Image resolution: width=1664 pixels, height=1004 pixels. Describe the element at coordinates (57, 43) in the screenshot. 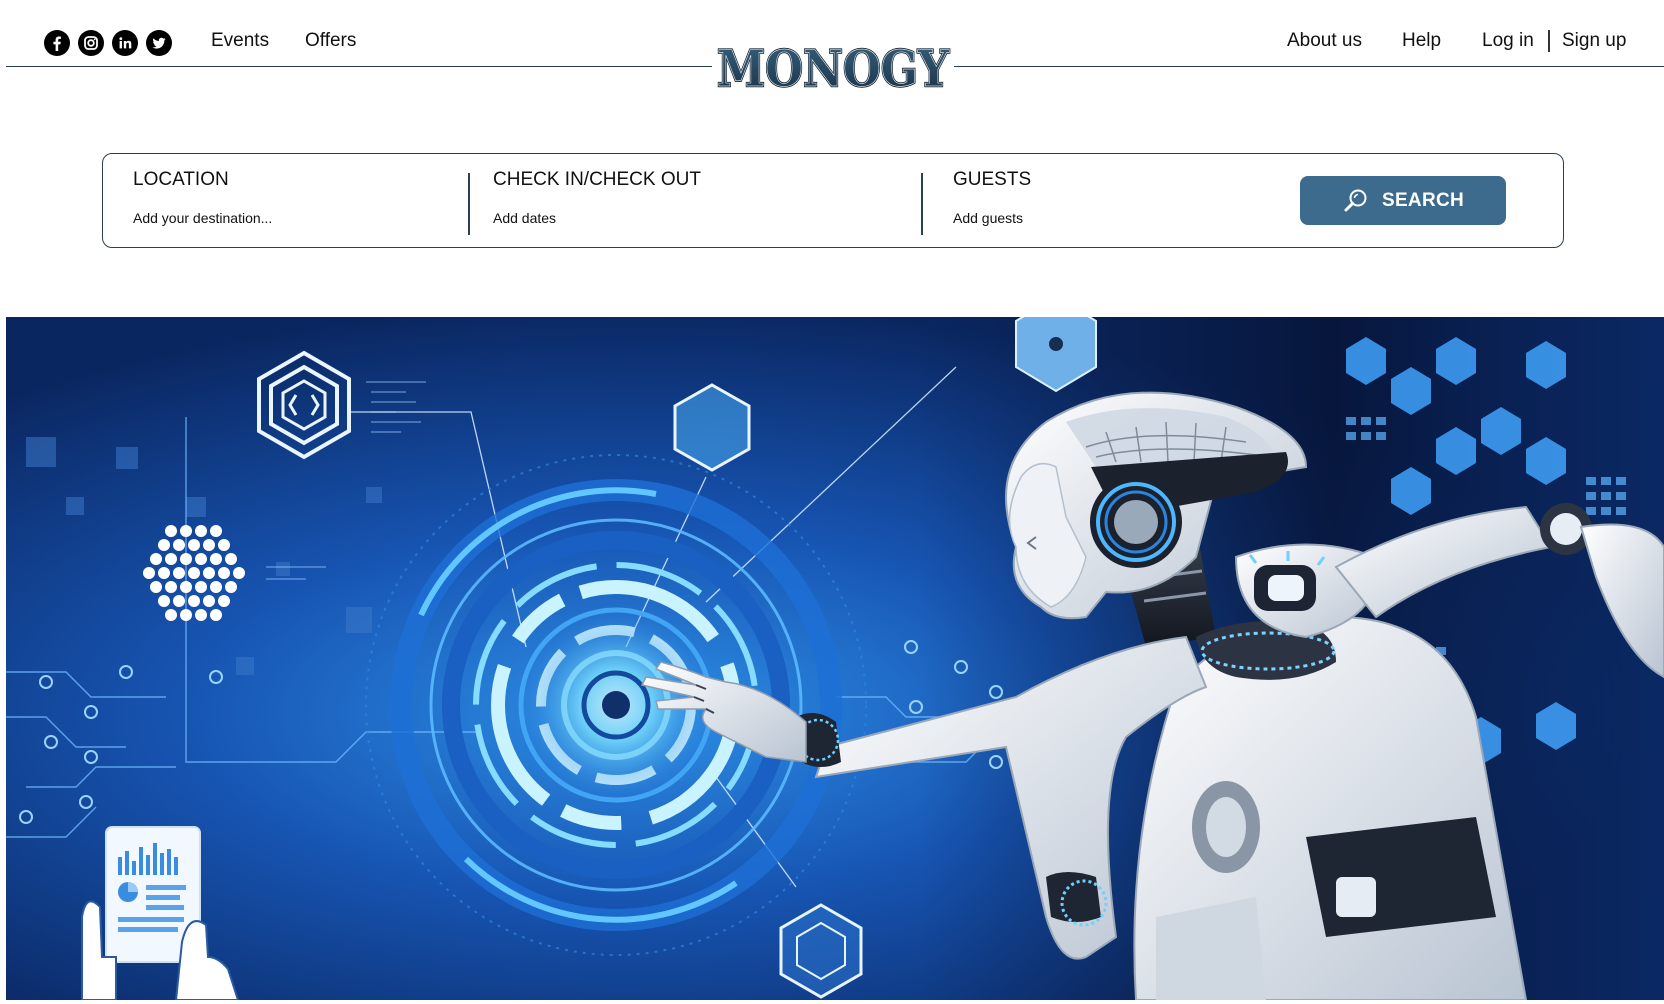

I see `facebook-icon` at that location.